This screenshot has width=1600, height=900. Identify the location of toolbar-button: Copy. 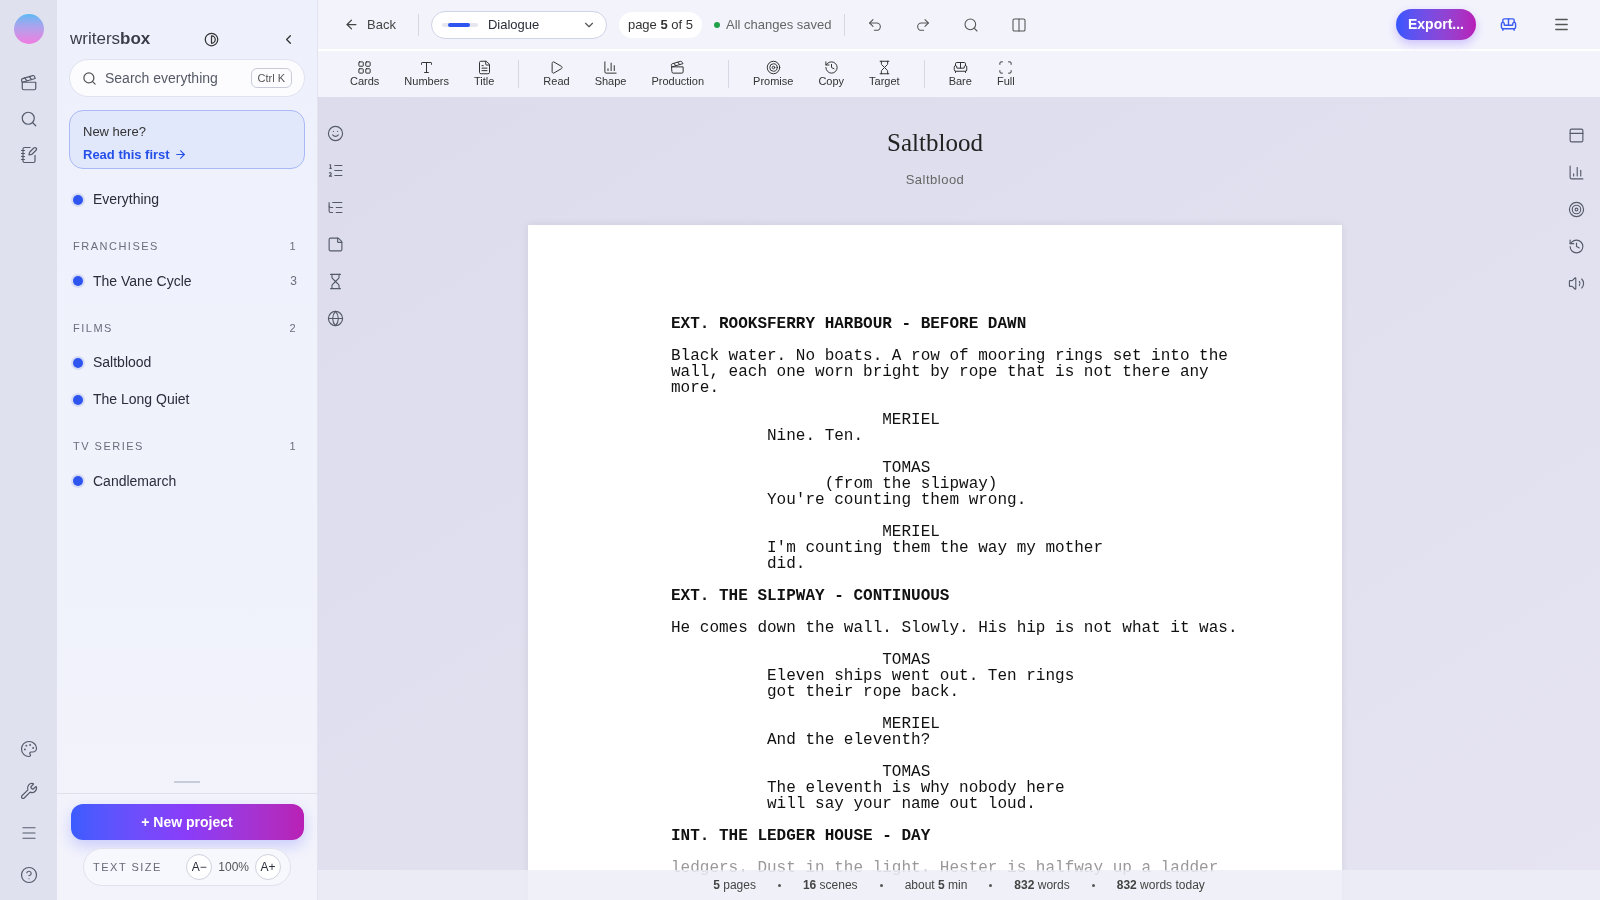
(831, 74).